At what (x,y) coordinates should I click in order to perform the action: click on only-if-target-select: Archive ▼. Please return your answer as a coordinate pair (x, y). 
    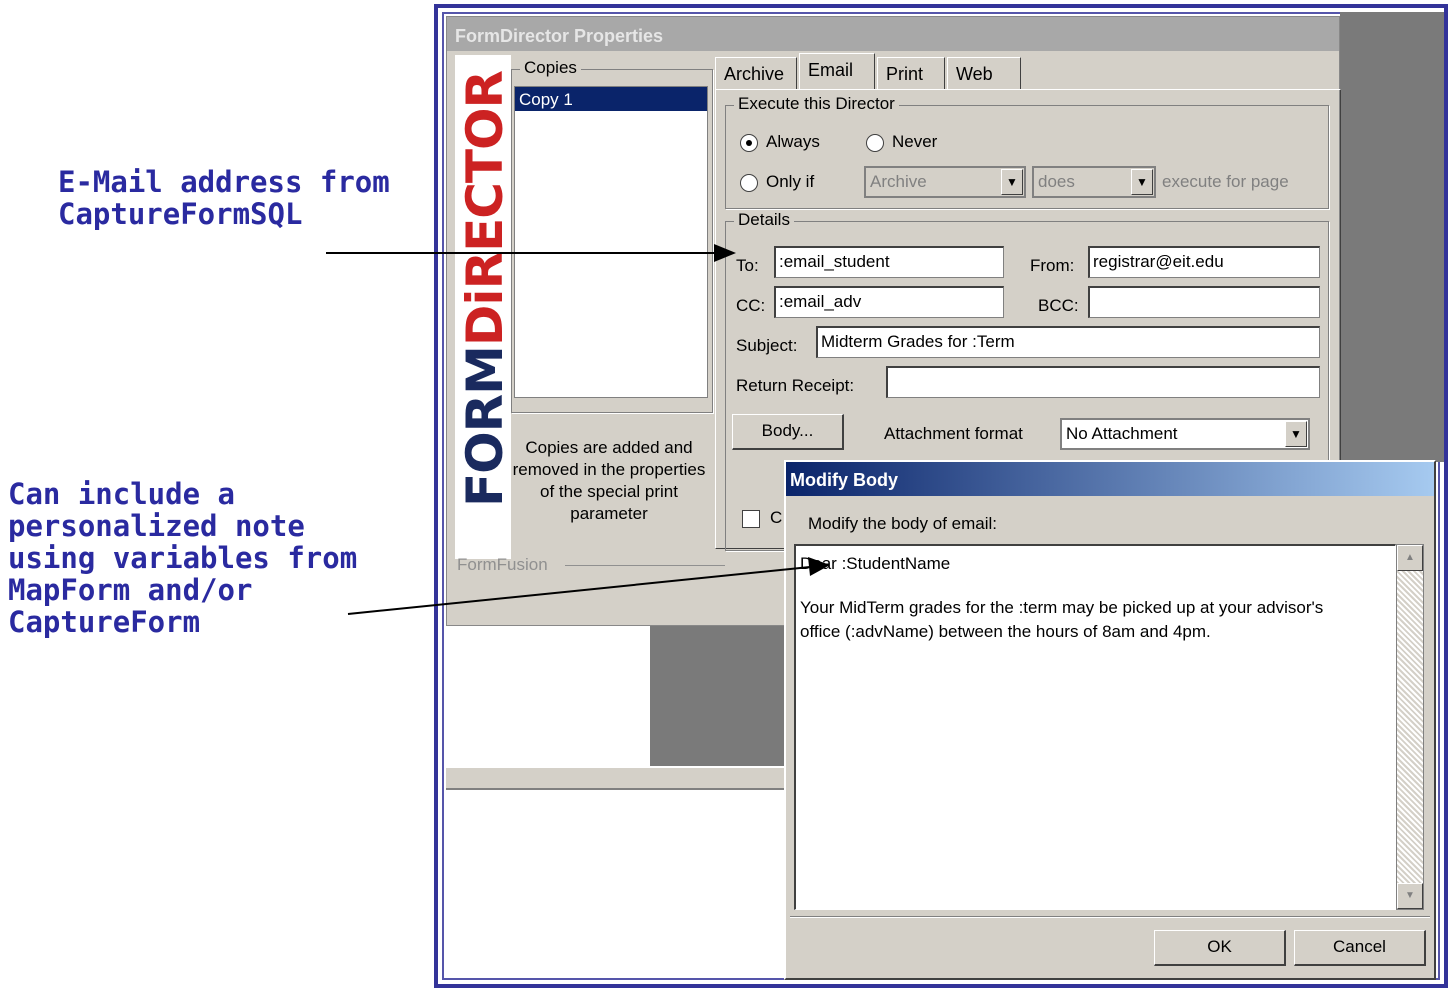
    Looking at the image, I should click on (945, 182).